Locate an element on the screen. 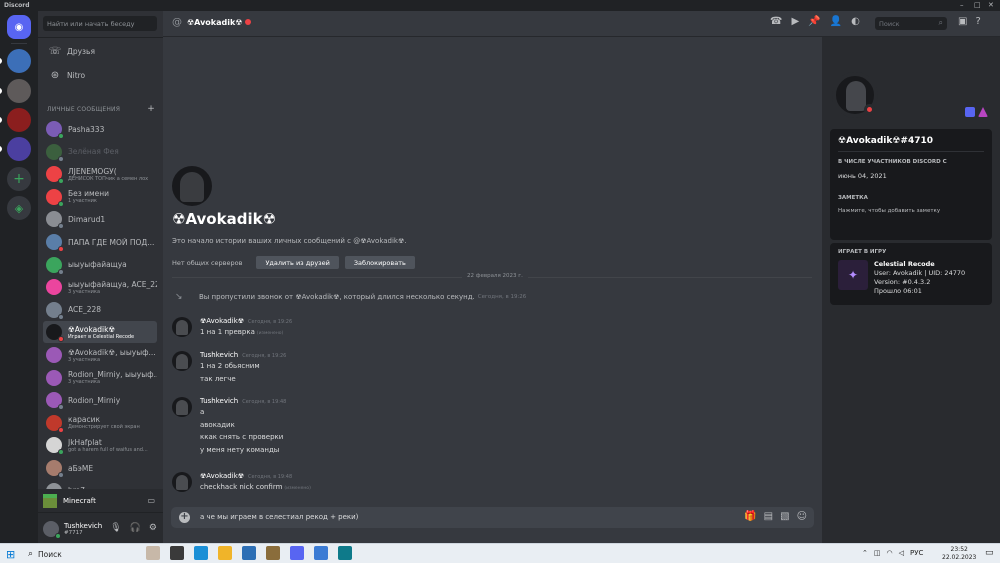 The image size is (1000, 563). sticker-icon: ▧ is located at coordinates (784, 516).